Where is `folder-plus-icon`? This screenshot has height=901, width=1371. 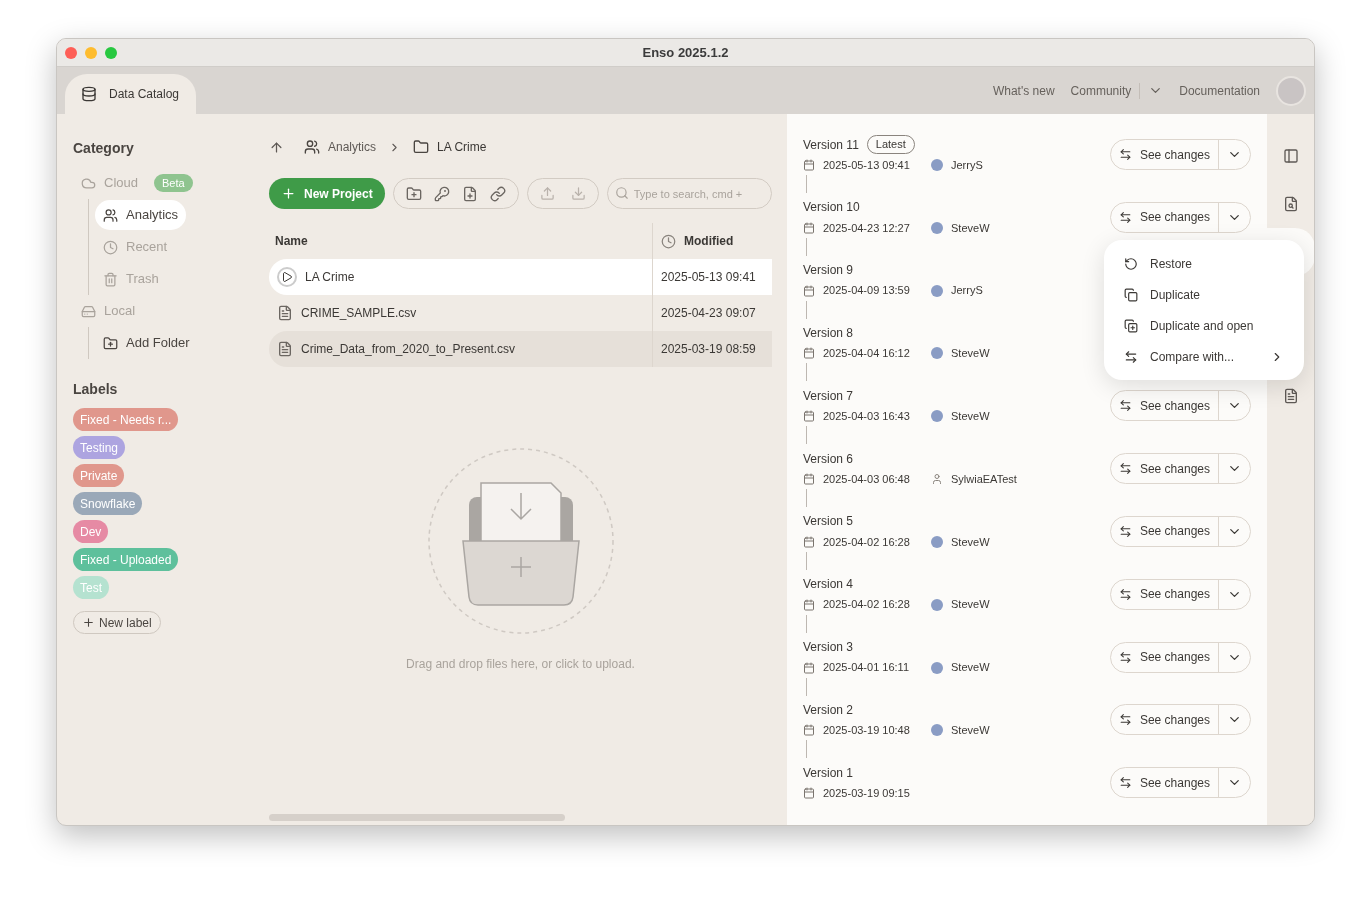
folder-plus-icon is located at coordinates (413, 193).